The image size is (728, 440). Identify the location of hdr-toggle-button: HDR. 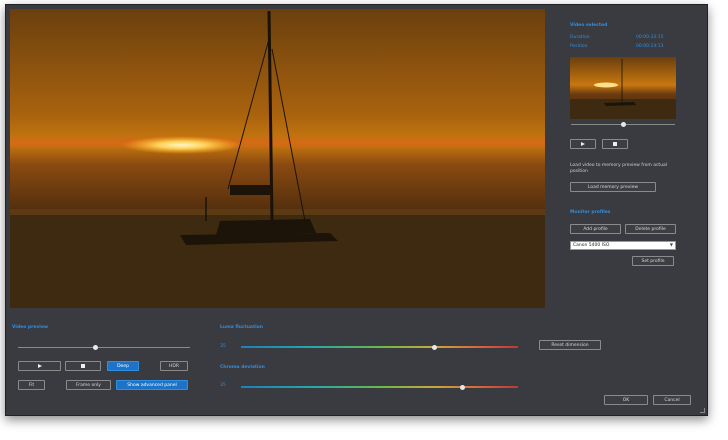
(174, 366).